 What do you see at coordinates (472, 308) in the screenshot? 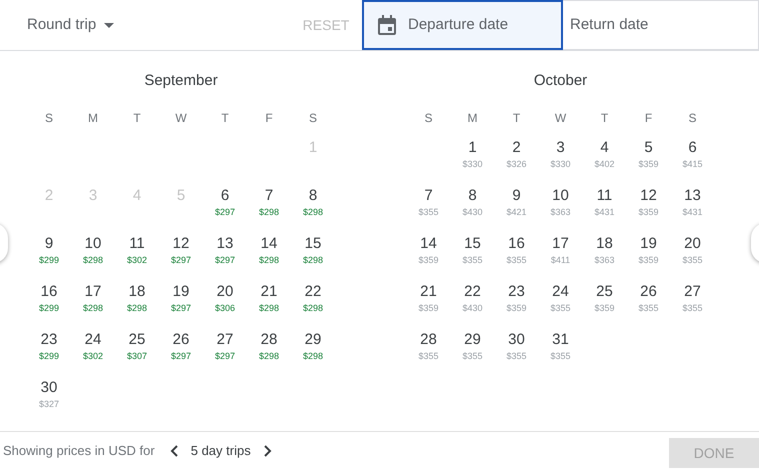
I see `day-price: $430` at bounding box center [472, 308].